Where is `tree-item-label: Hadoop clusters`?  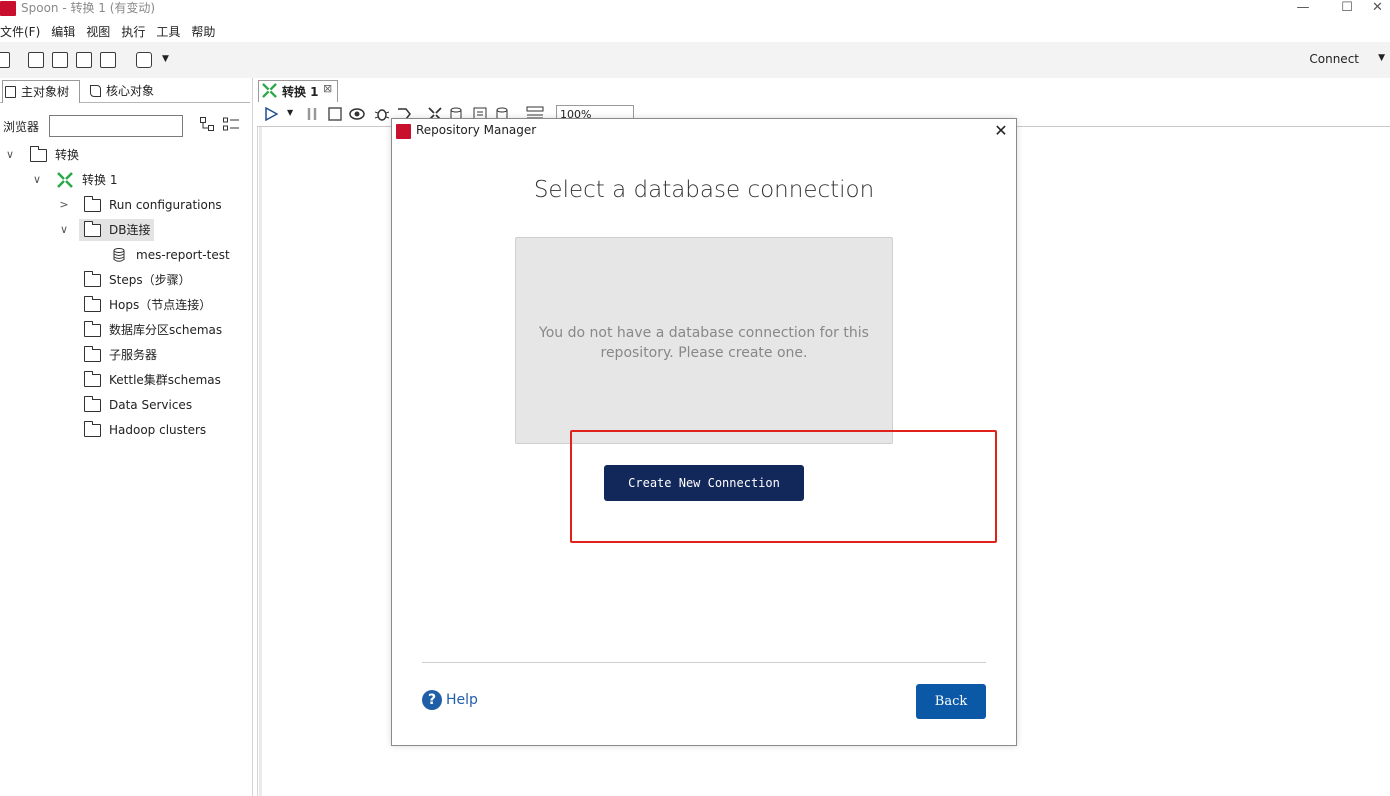
tree-item-label: Hadoop clusters is located at coordinates (158, 430).